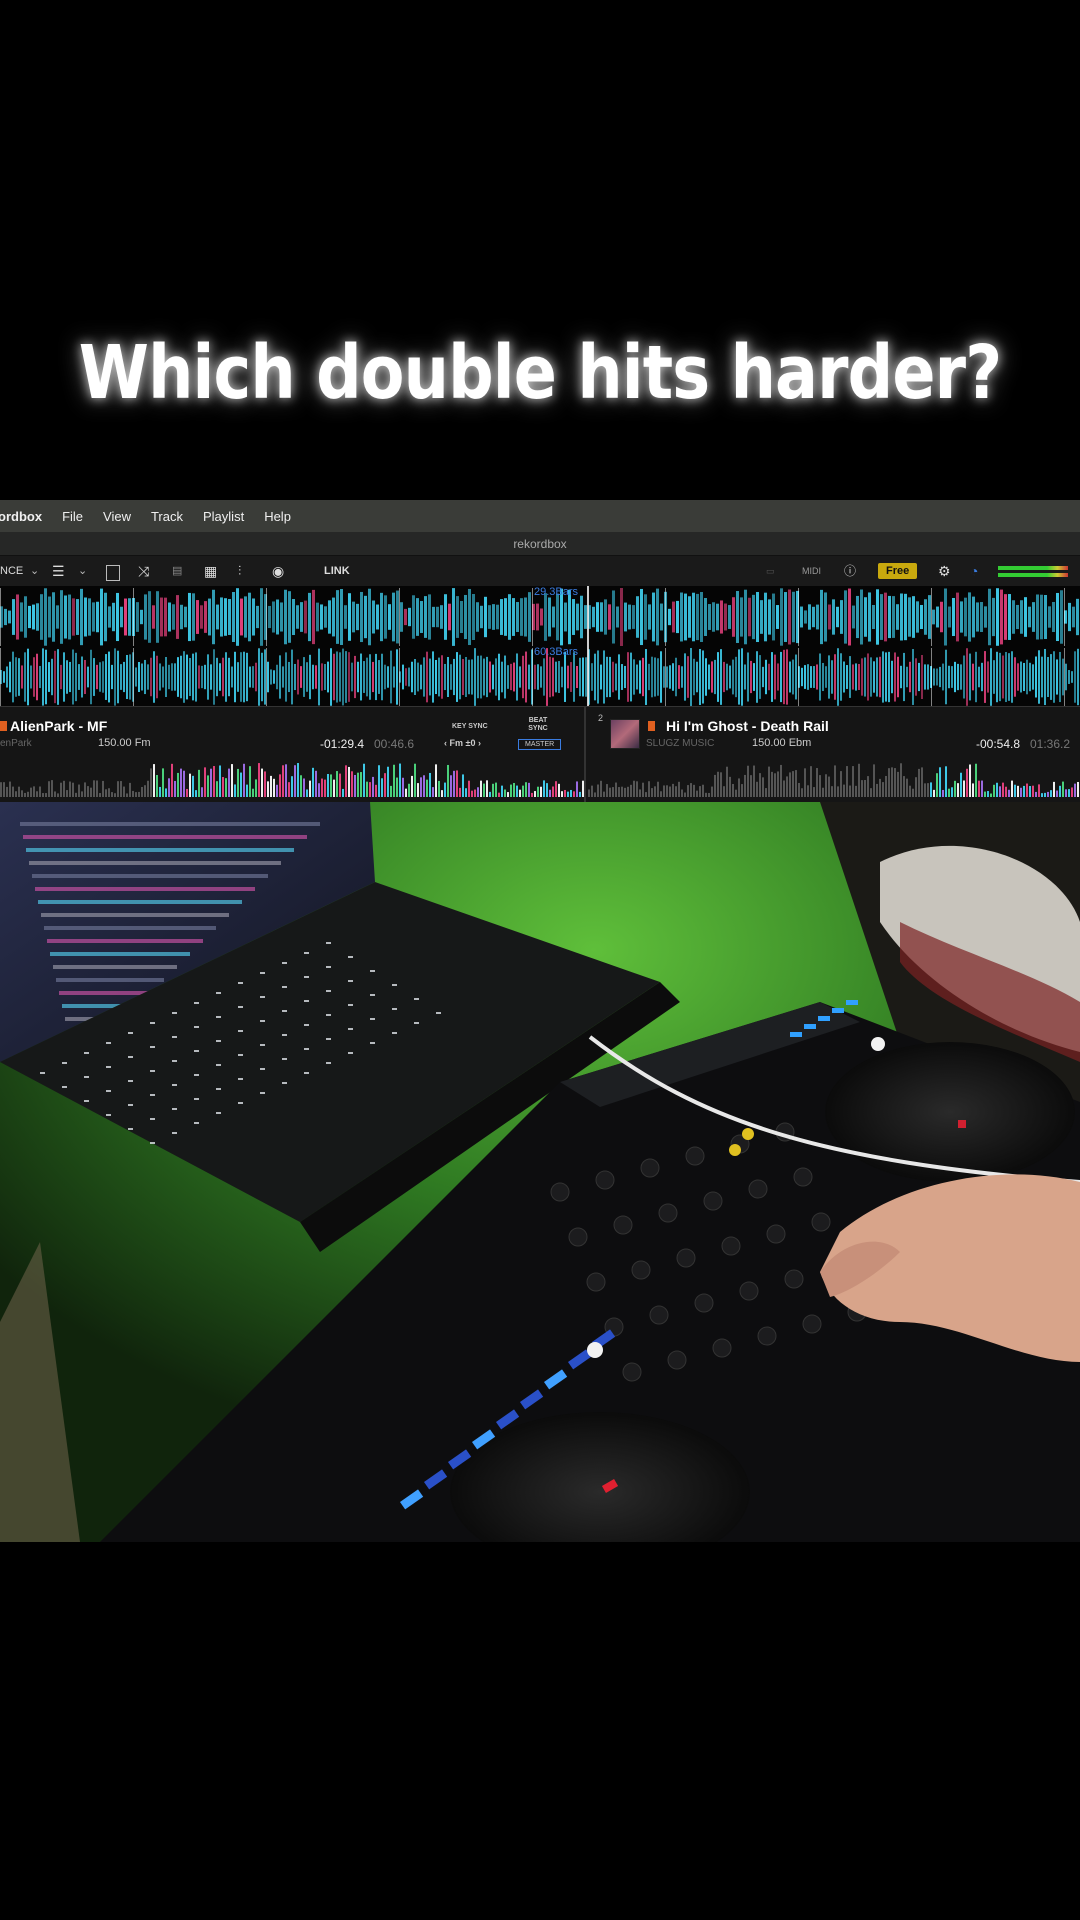 The height and width of the screenshot is (1920, 1080). What do you see at coordinates (538, 725) in the screenshot?
I see `beat-sync-button: BEAT SYNC` at bounding box center [538, 725].